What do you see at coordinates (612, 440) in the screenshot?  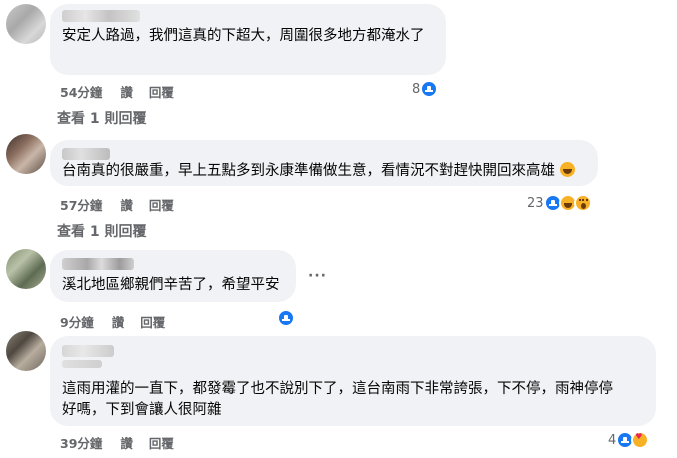 I see `reaction-count: 4` at bounding box center [612, 440].